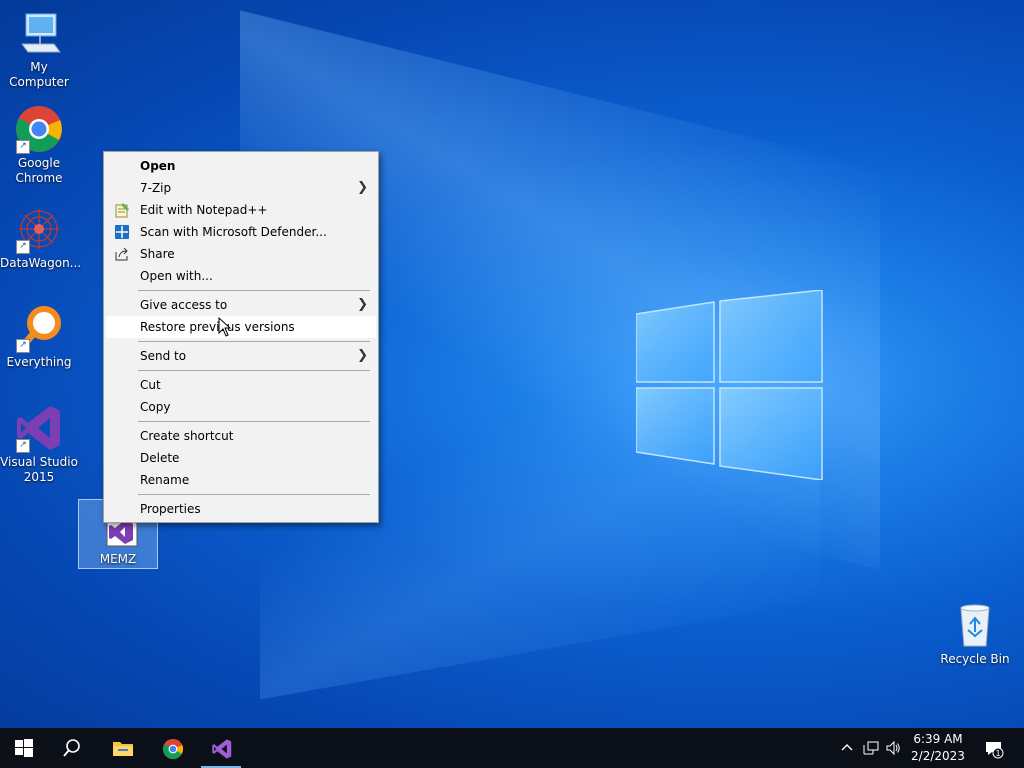 This screenshot has height=768, width=1024. I want to click on menu-item-send-to: Send to ❯, so click(241, 356).